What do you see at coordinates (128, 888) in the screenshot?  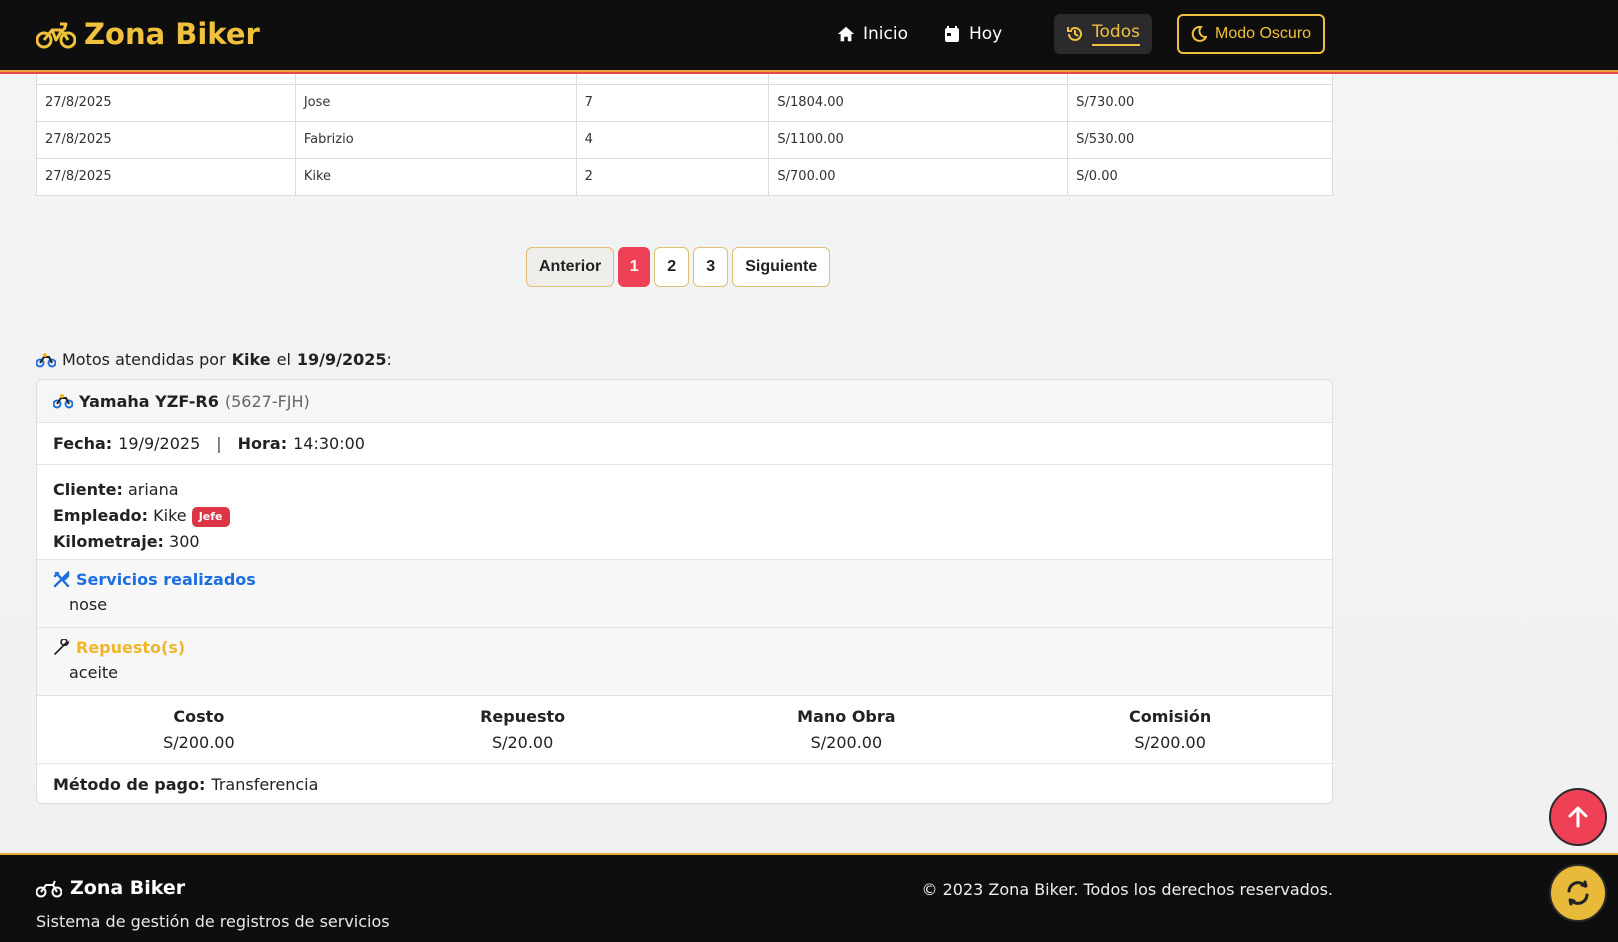 I see `footer-brand-title: Zona Biker` at bounding box center [128, 888].